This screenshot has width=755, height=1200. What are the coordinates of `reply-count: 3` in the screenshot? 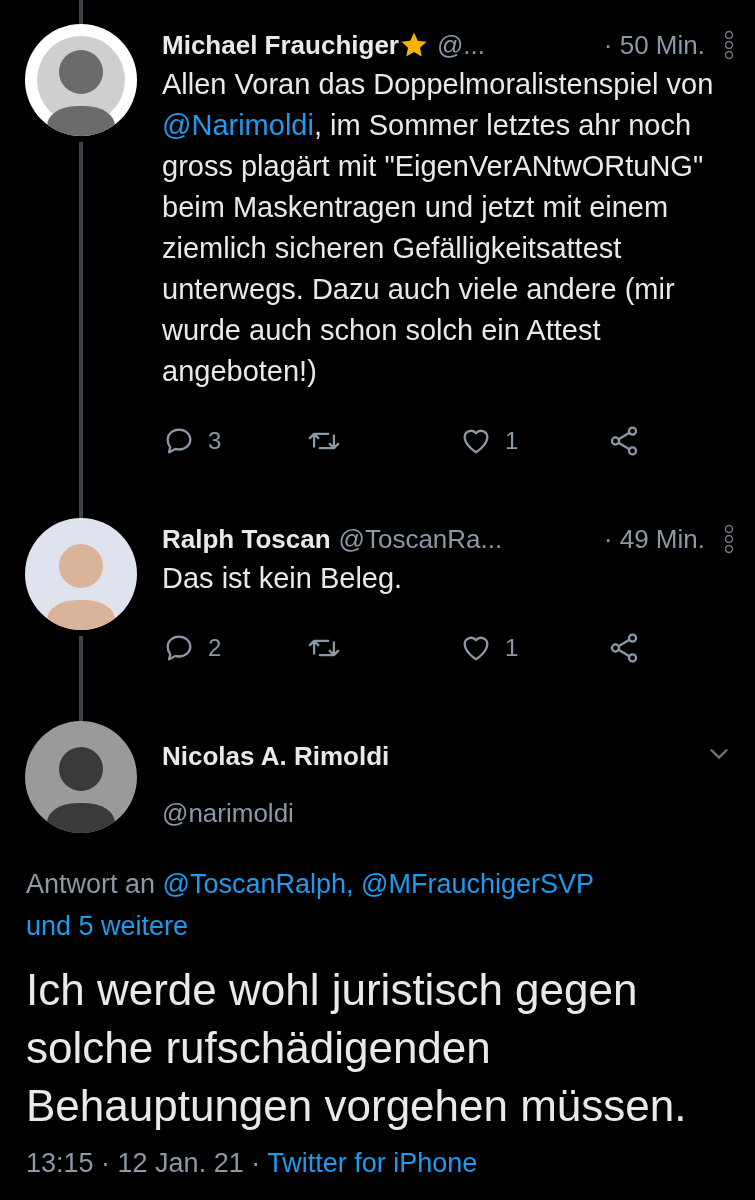 It's located at (215, 441).